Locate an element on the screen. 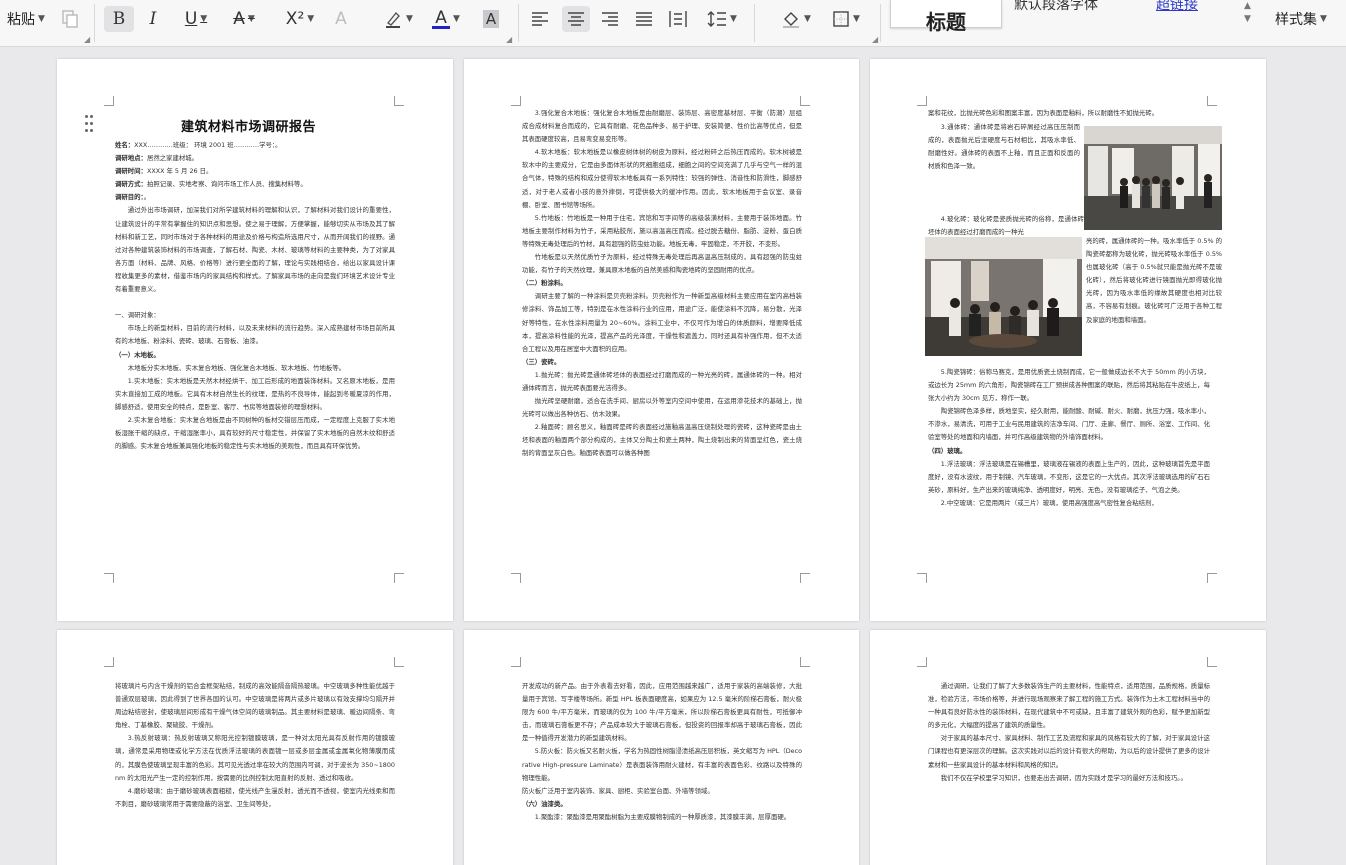 The height and width of the screenshot is (865, 1346). font-color-label: A is located at coordinates (441, 17).